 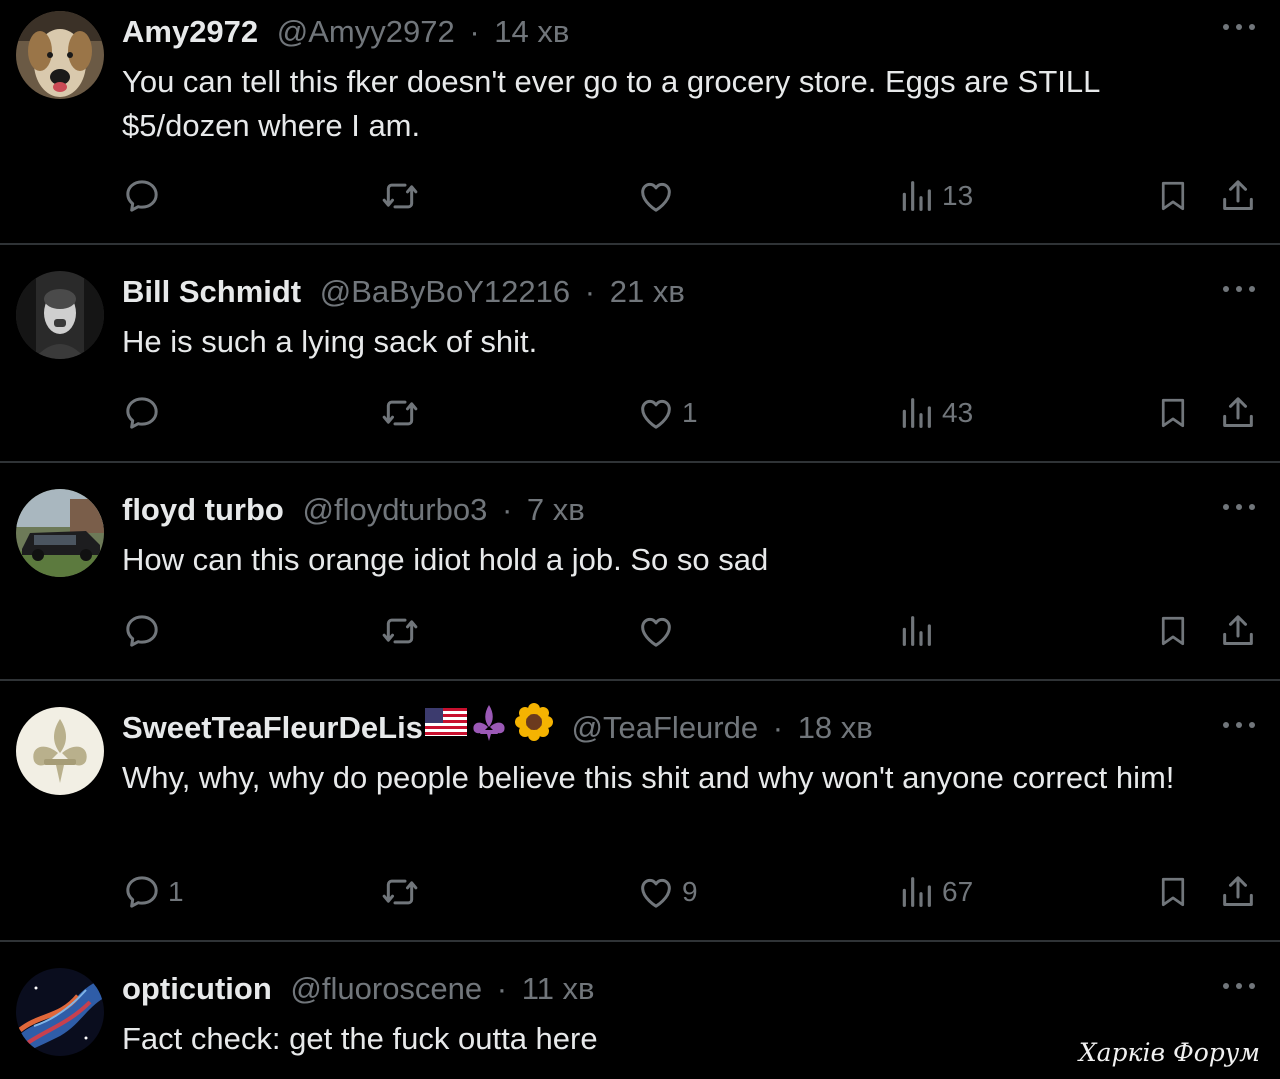 I want to click on tweet-text: Fact check: get the fuck outta here, so click(x=360, y=1038).